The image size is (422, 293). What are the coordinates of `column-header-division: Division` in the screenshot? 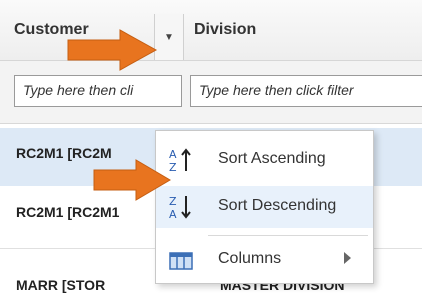 It's located at (225, 30).